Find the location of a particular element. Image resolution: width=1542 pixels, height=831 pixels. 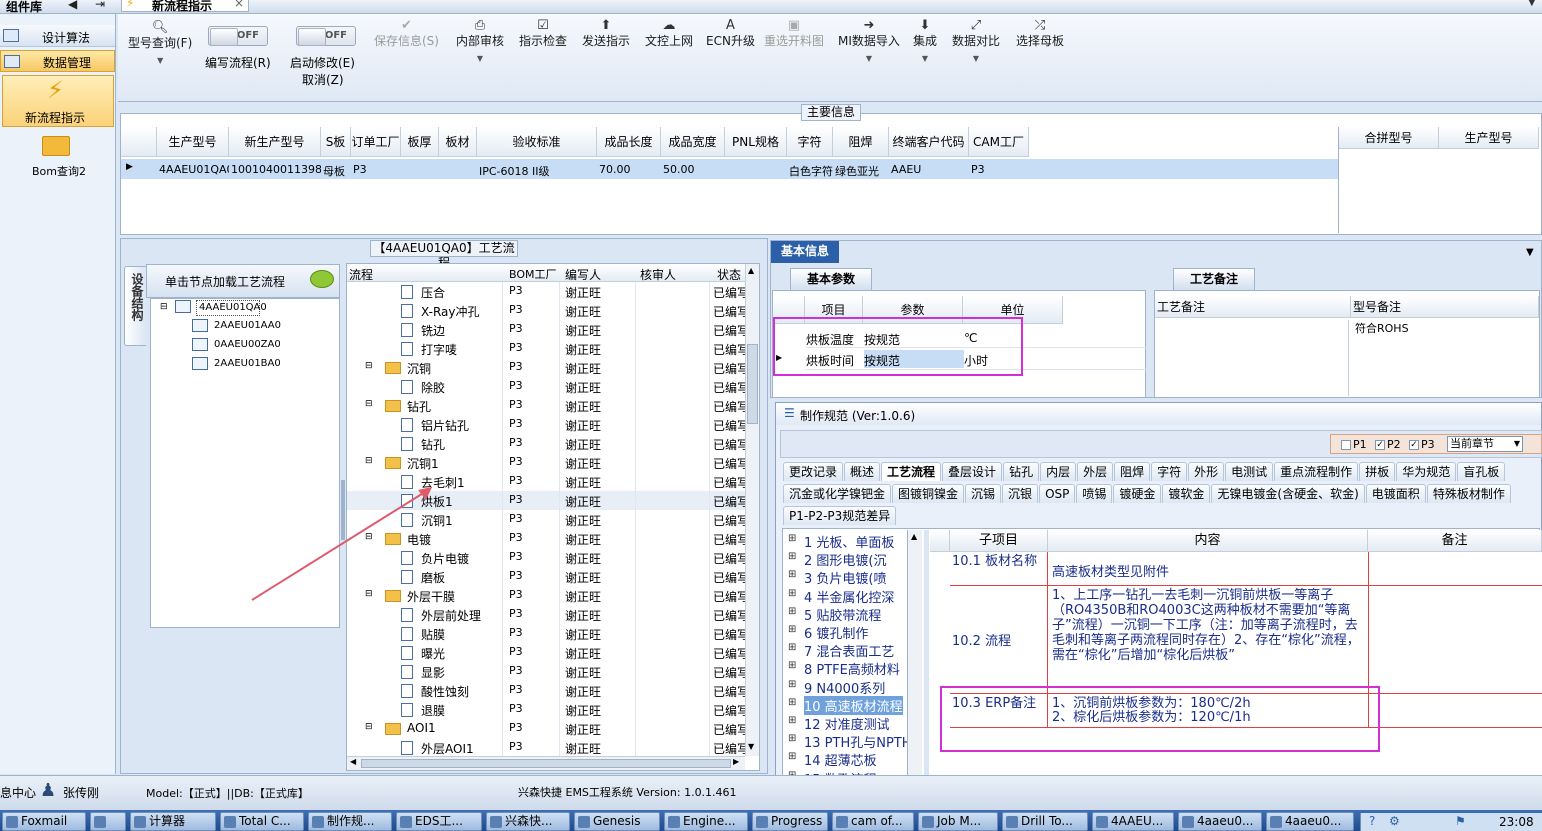

p3-checkbox: ✓ P3 is located at coordinates (1422, 444).